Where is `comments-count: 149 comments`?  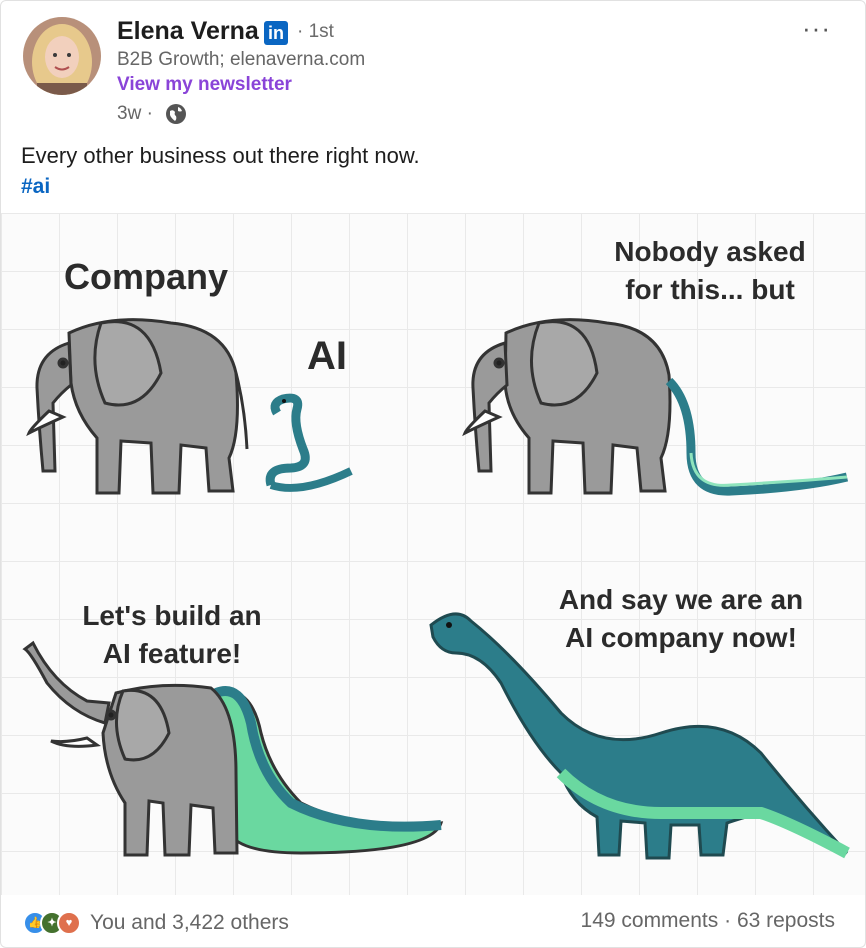 comments-count: 149 comments is located at coordinates (650, 920).